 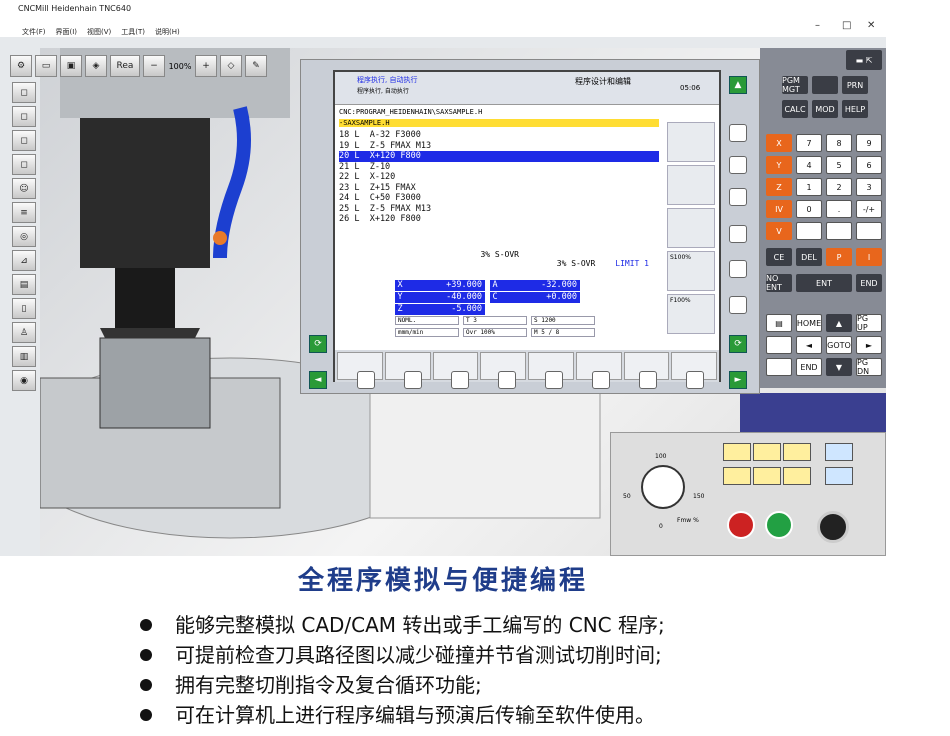 What do you see at coordinates (24, 140) in the screenshot?
I see `view-side-icon: ◻` at bounding box center [24, 140].